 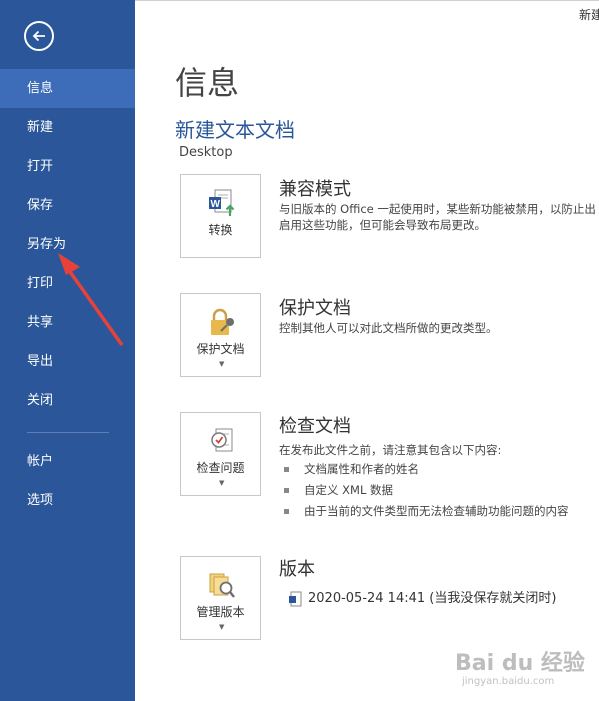 What do you see at coordinates (315, 426) in the screenshot?
I see `inspect-document-heading: 检查文档` at bounding box center [315, 426].